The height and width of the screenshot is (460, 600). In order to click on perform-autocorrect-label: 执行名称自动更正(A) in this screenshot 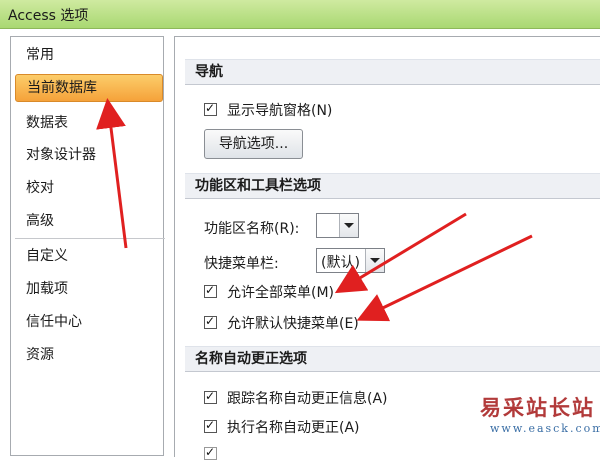, I will do `click(293, 428)`.